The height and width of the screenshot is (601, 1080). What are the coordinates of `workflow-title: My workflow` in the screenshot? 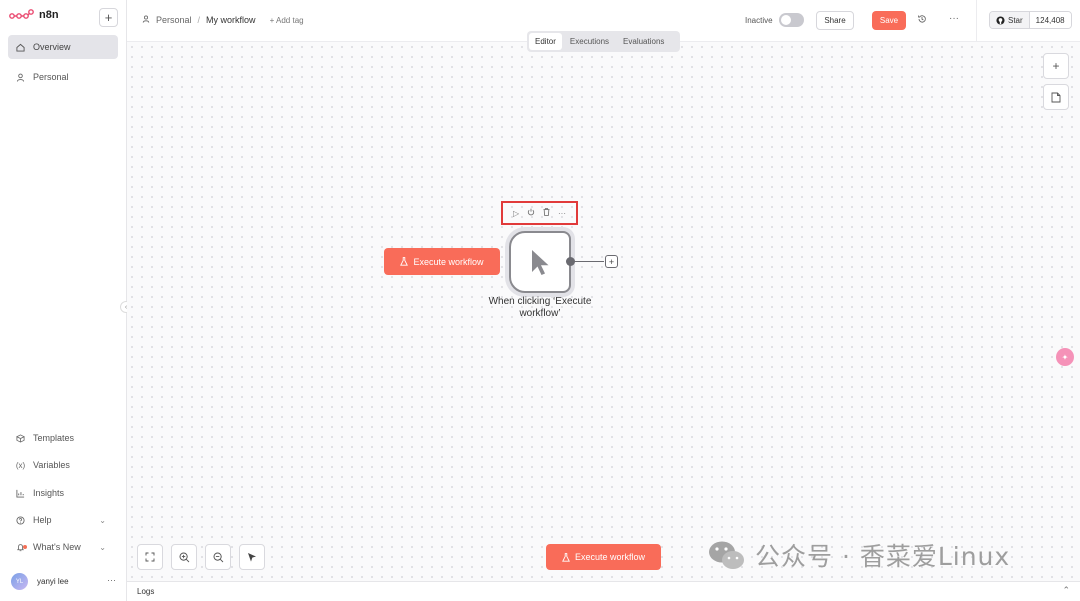 It's located at (231, 20).